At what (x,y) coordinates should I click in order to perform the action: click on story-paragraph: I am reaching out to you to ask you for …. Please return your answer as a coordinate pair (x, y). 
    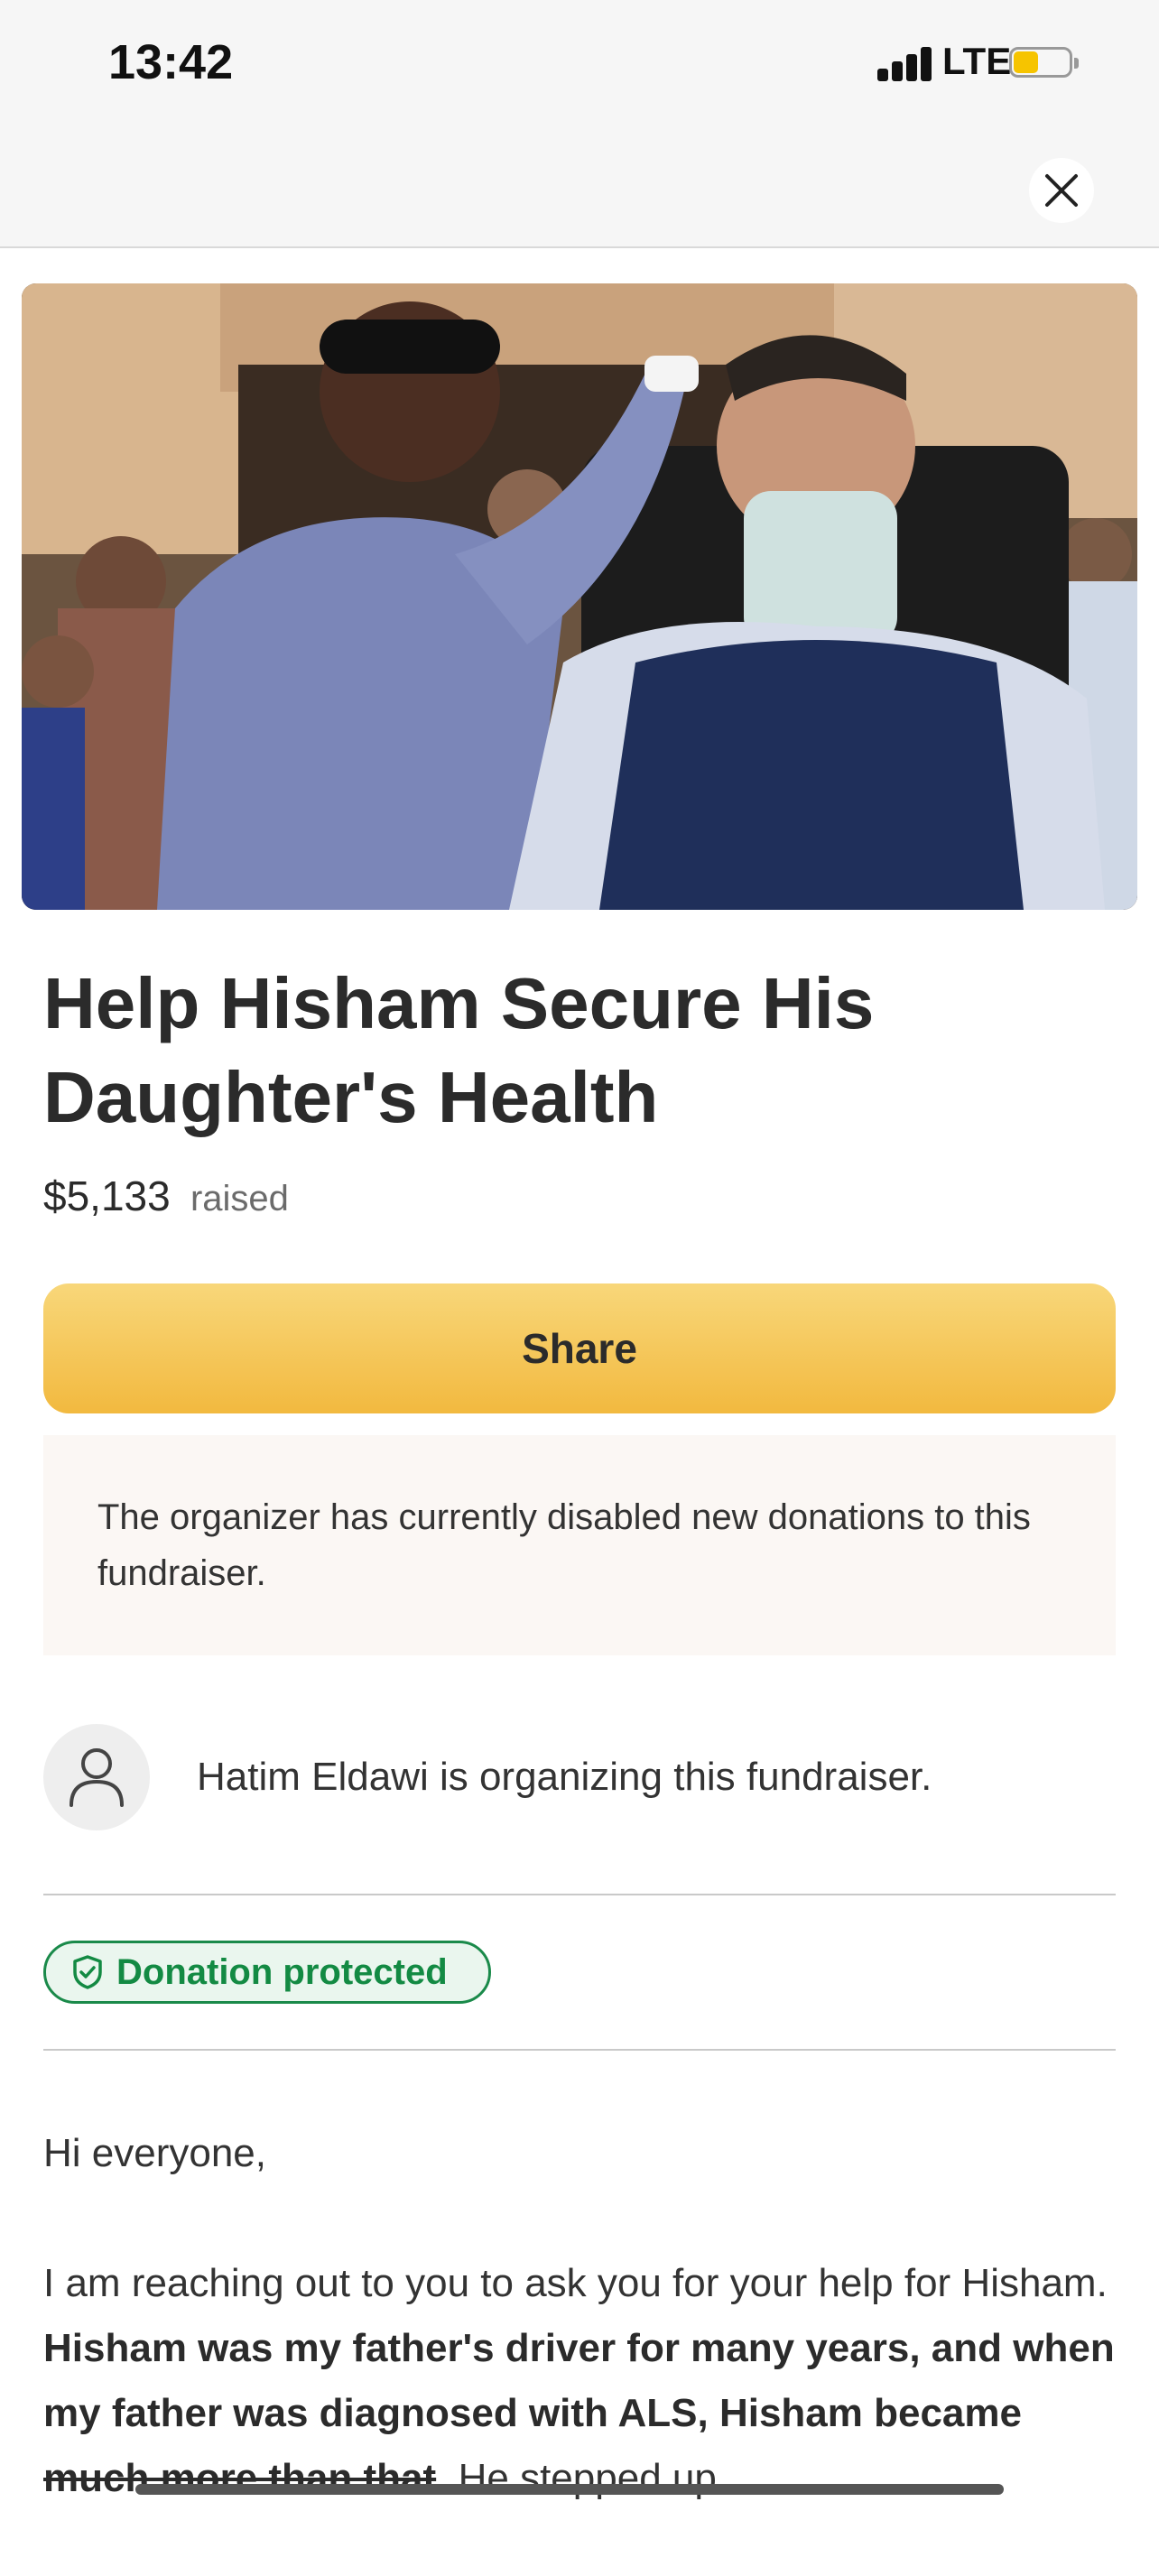
    Looking at the image, I should click on (580, 2381).